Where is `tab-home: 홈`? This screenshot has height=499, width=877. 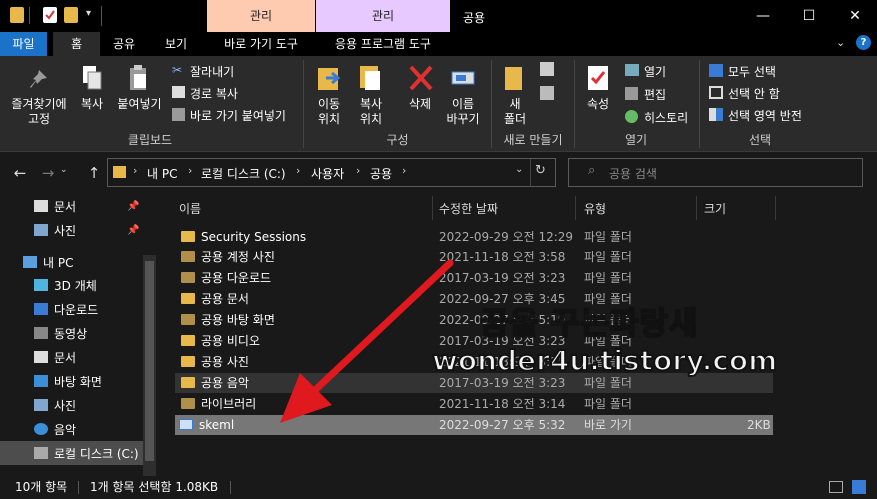
tab-home: 홈 is located at coordinates (76, 44).